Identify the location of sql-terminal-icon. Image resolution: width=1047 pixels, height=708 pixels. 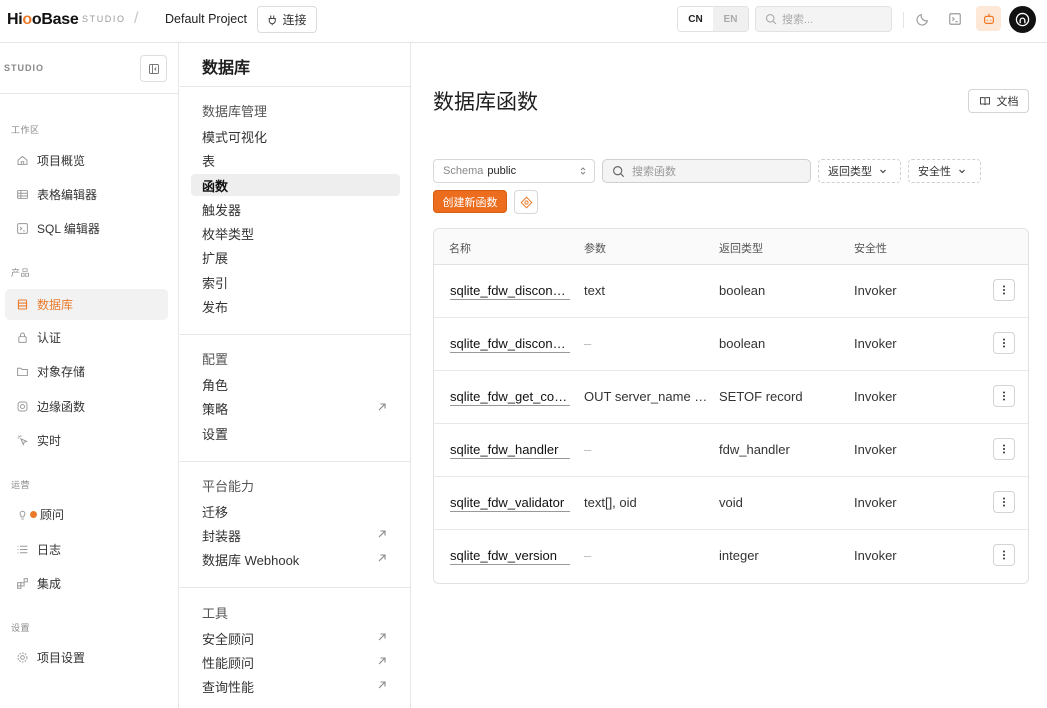
(22, 228).